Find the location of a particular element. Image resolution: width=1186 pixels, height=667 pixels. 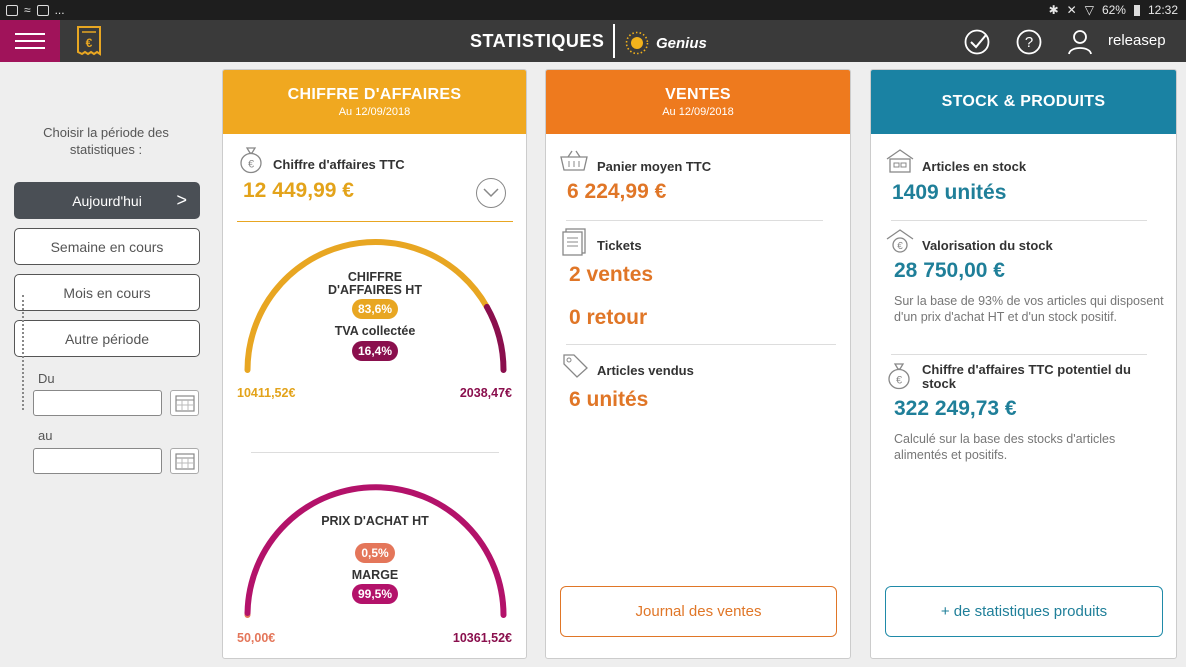

period-month-label: Mois en cours is located at coordinates (107, 292).